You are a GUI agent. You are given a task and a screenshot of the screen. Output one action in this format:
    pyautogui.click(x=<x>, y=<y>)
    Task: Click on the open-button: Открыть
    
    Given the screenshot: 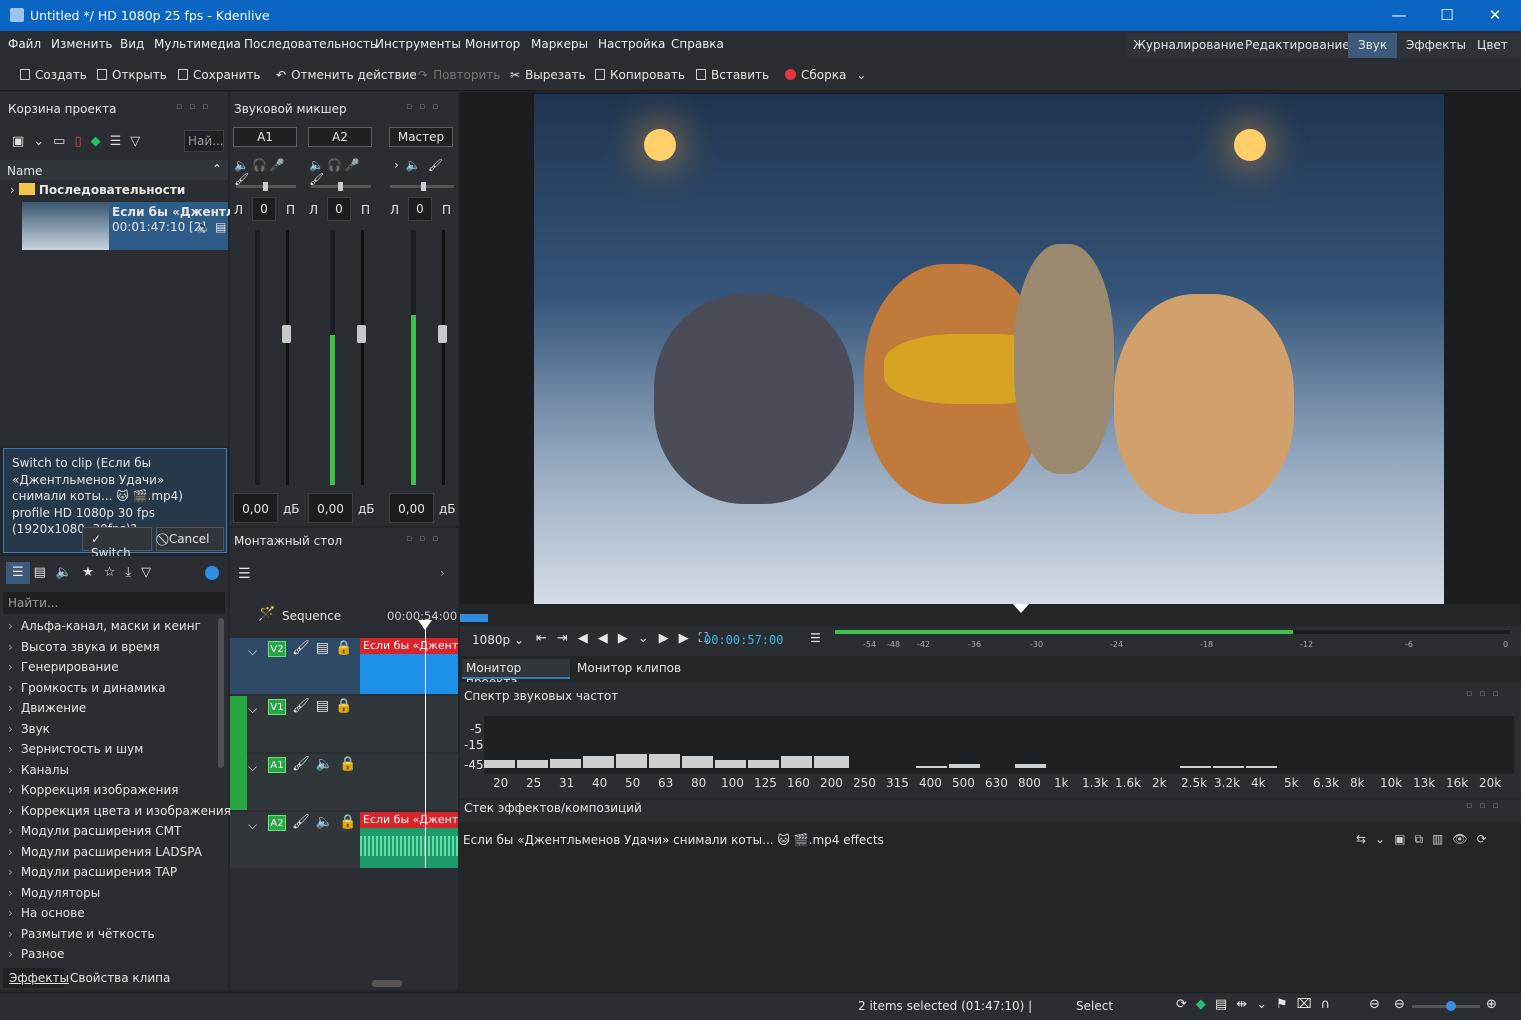 What is the action you would take?
    pyautogui.click(x=132, y=75)
    